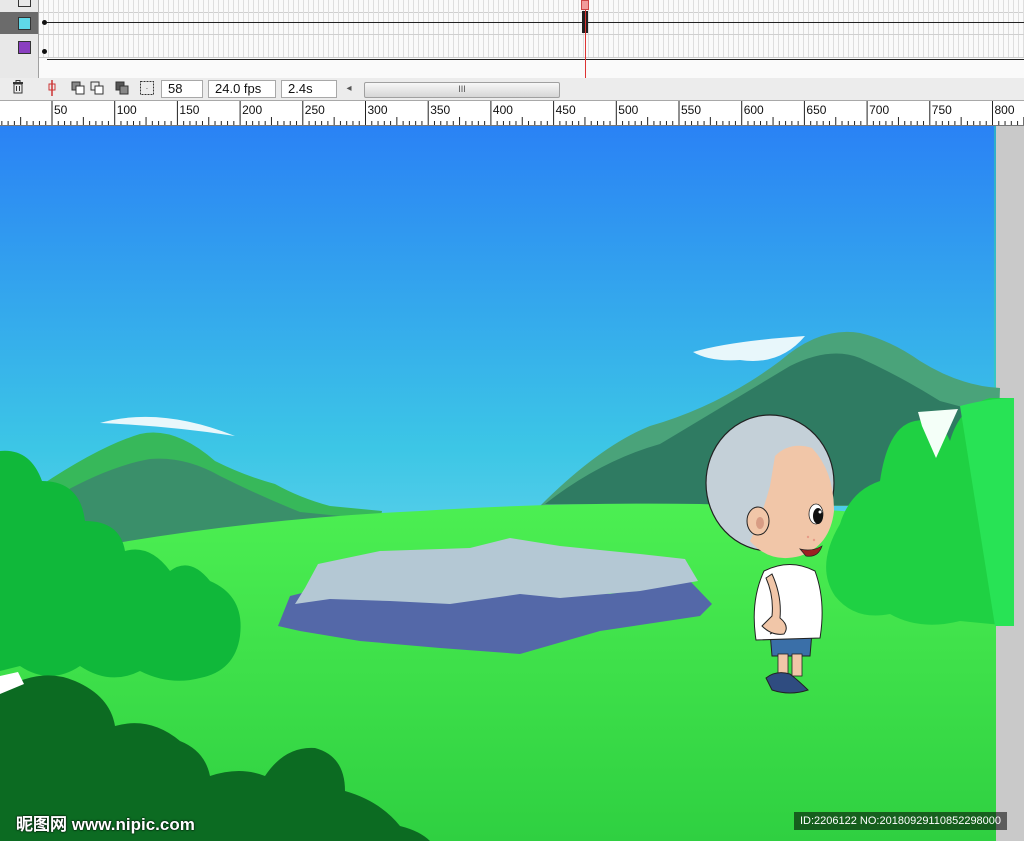 The image size is (1024, 841). Describe the element at coordinates (1005, 110) in the screenshot. I see `ruler-label: 800` at that location.